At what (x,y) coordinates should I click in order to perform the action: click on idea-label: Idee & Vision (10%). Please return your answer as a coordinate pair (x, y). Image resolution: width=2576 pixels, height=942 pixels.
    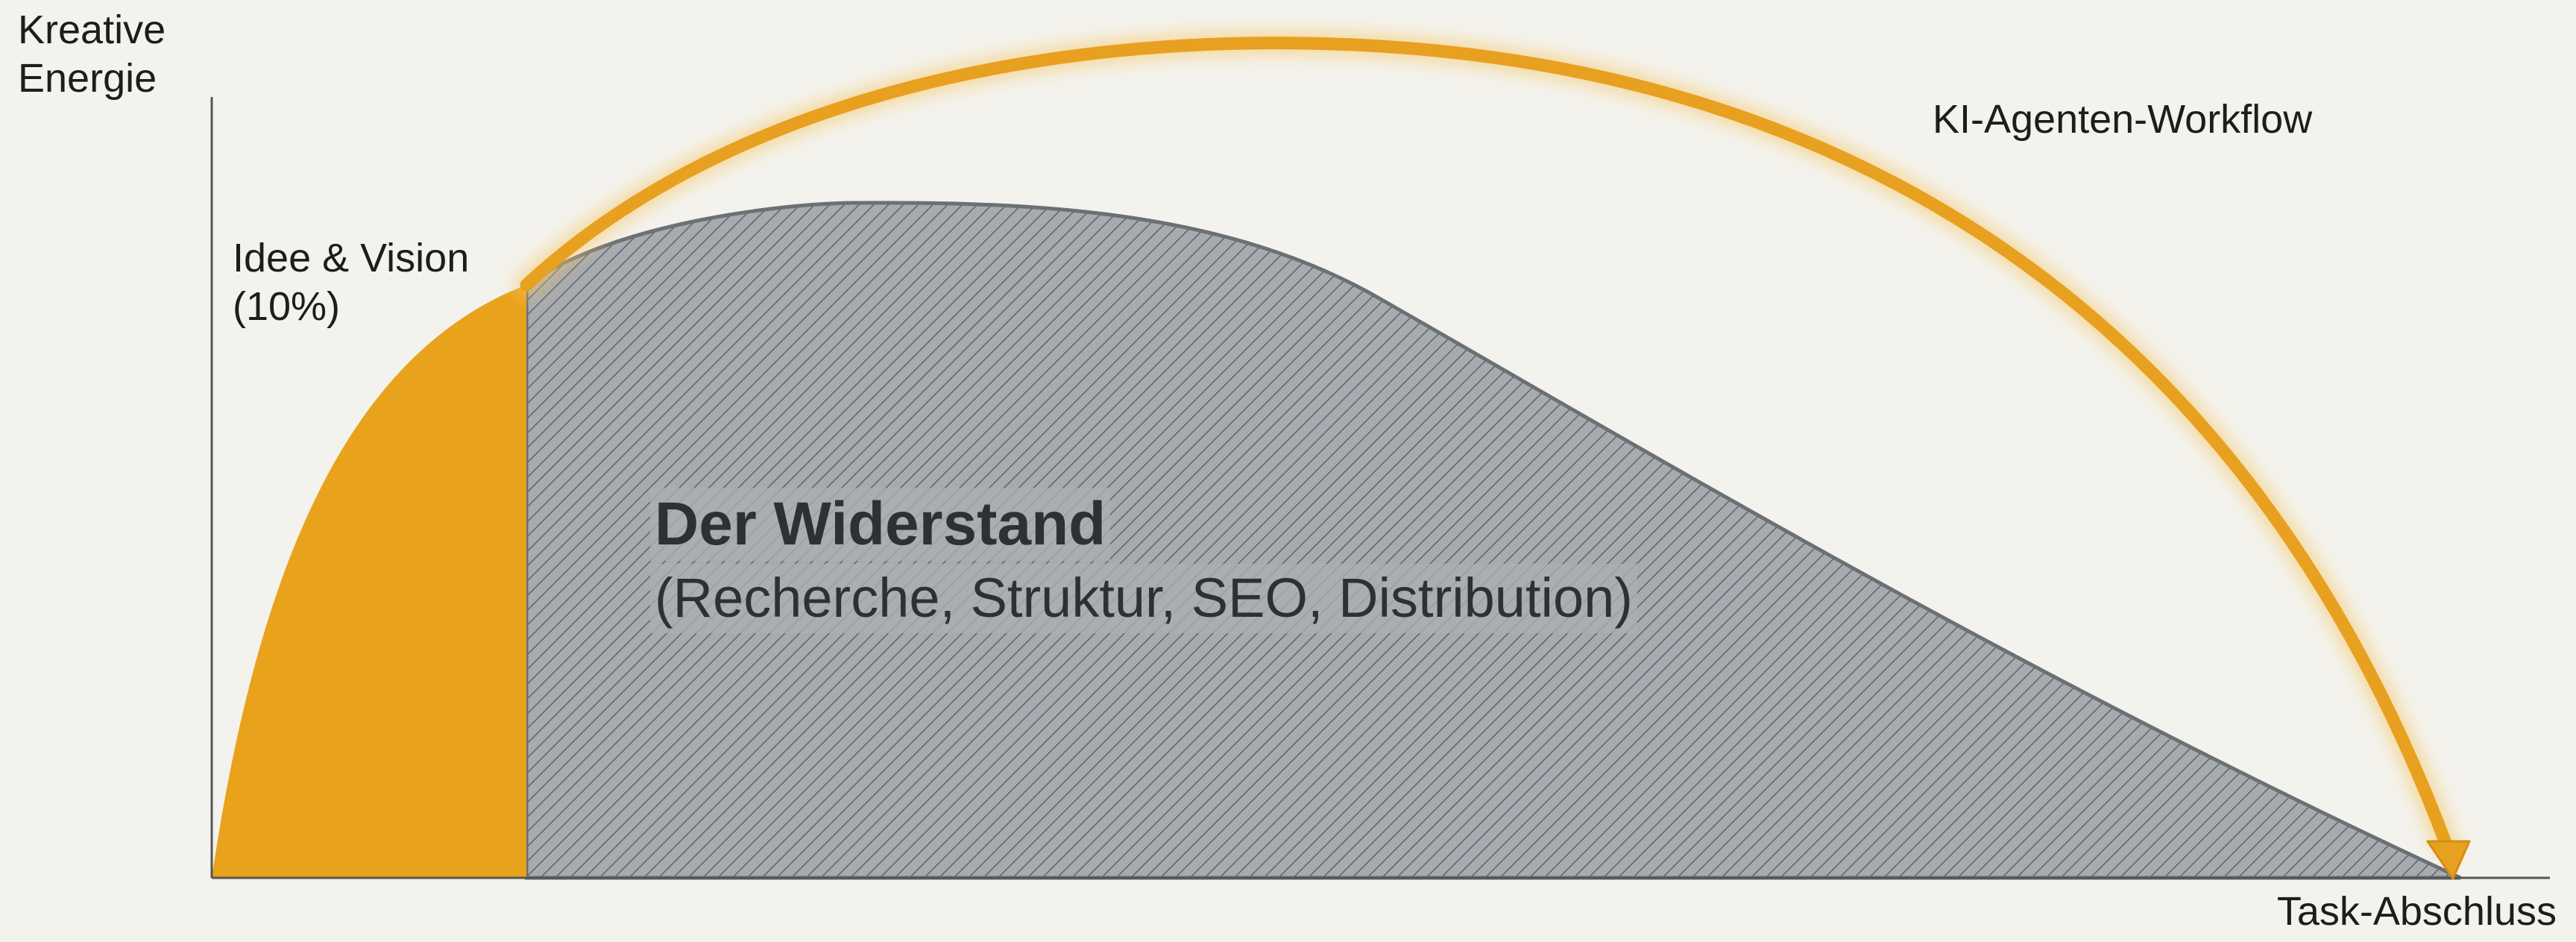
    Looking at the image, I should click on (351, 282).